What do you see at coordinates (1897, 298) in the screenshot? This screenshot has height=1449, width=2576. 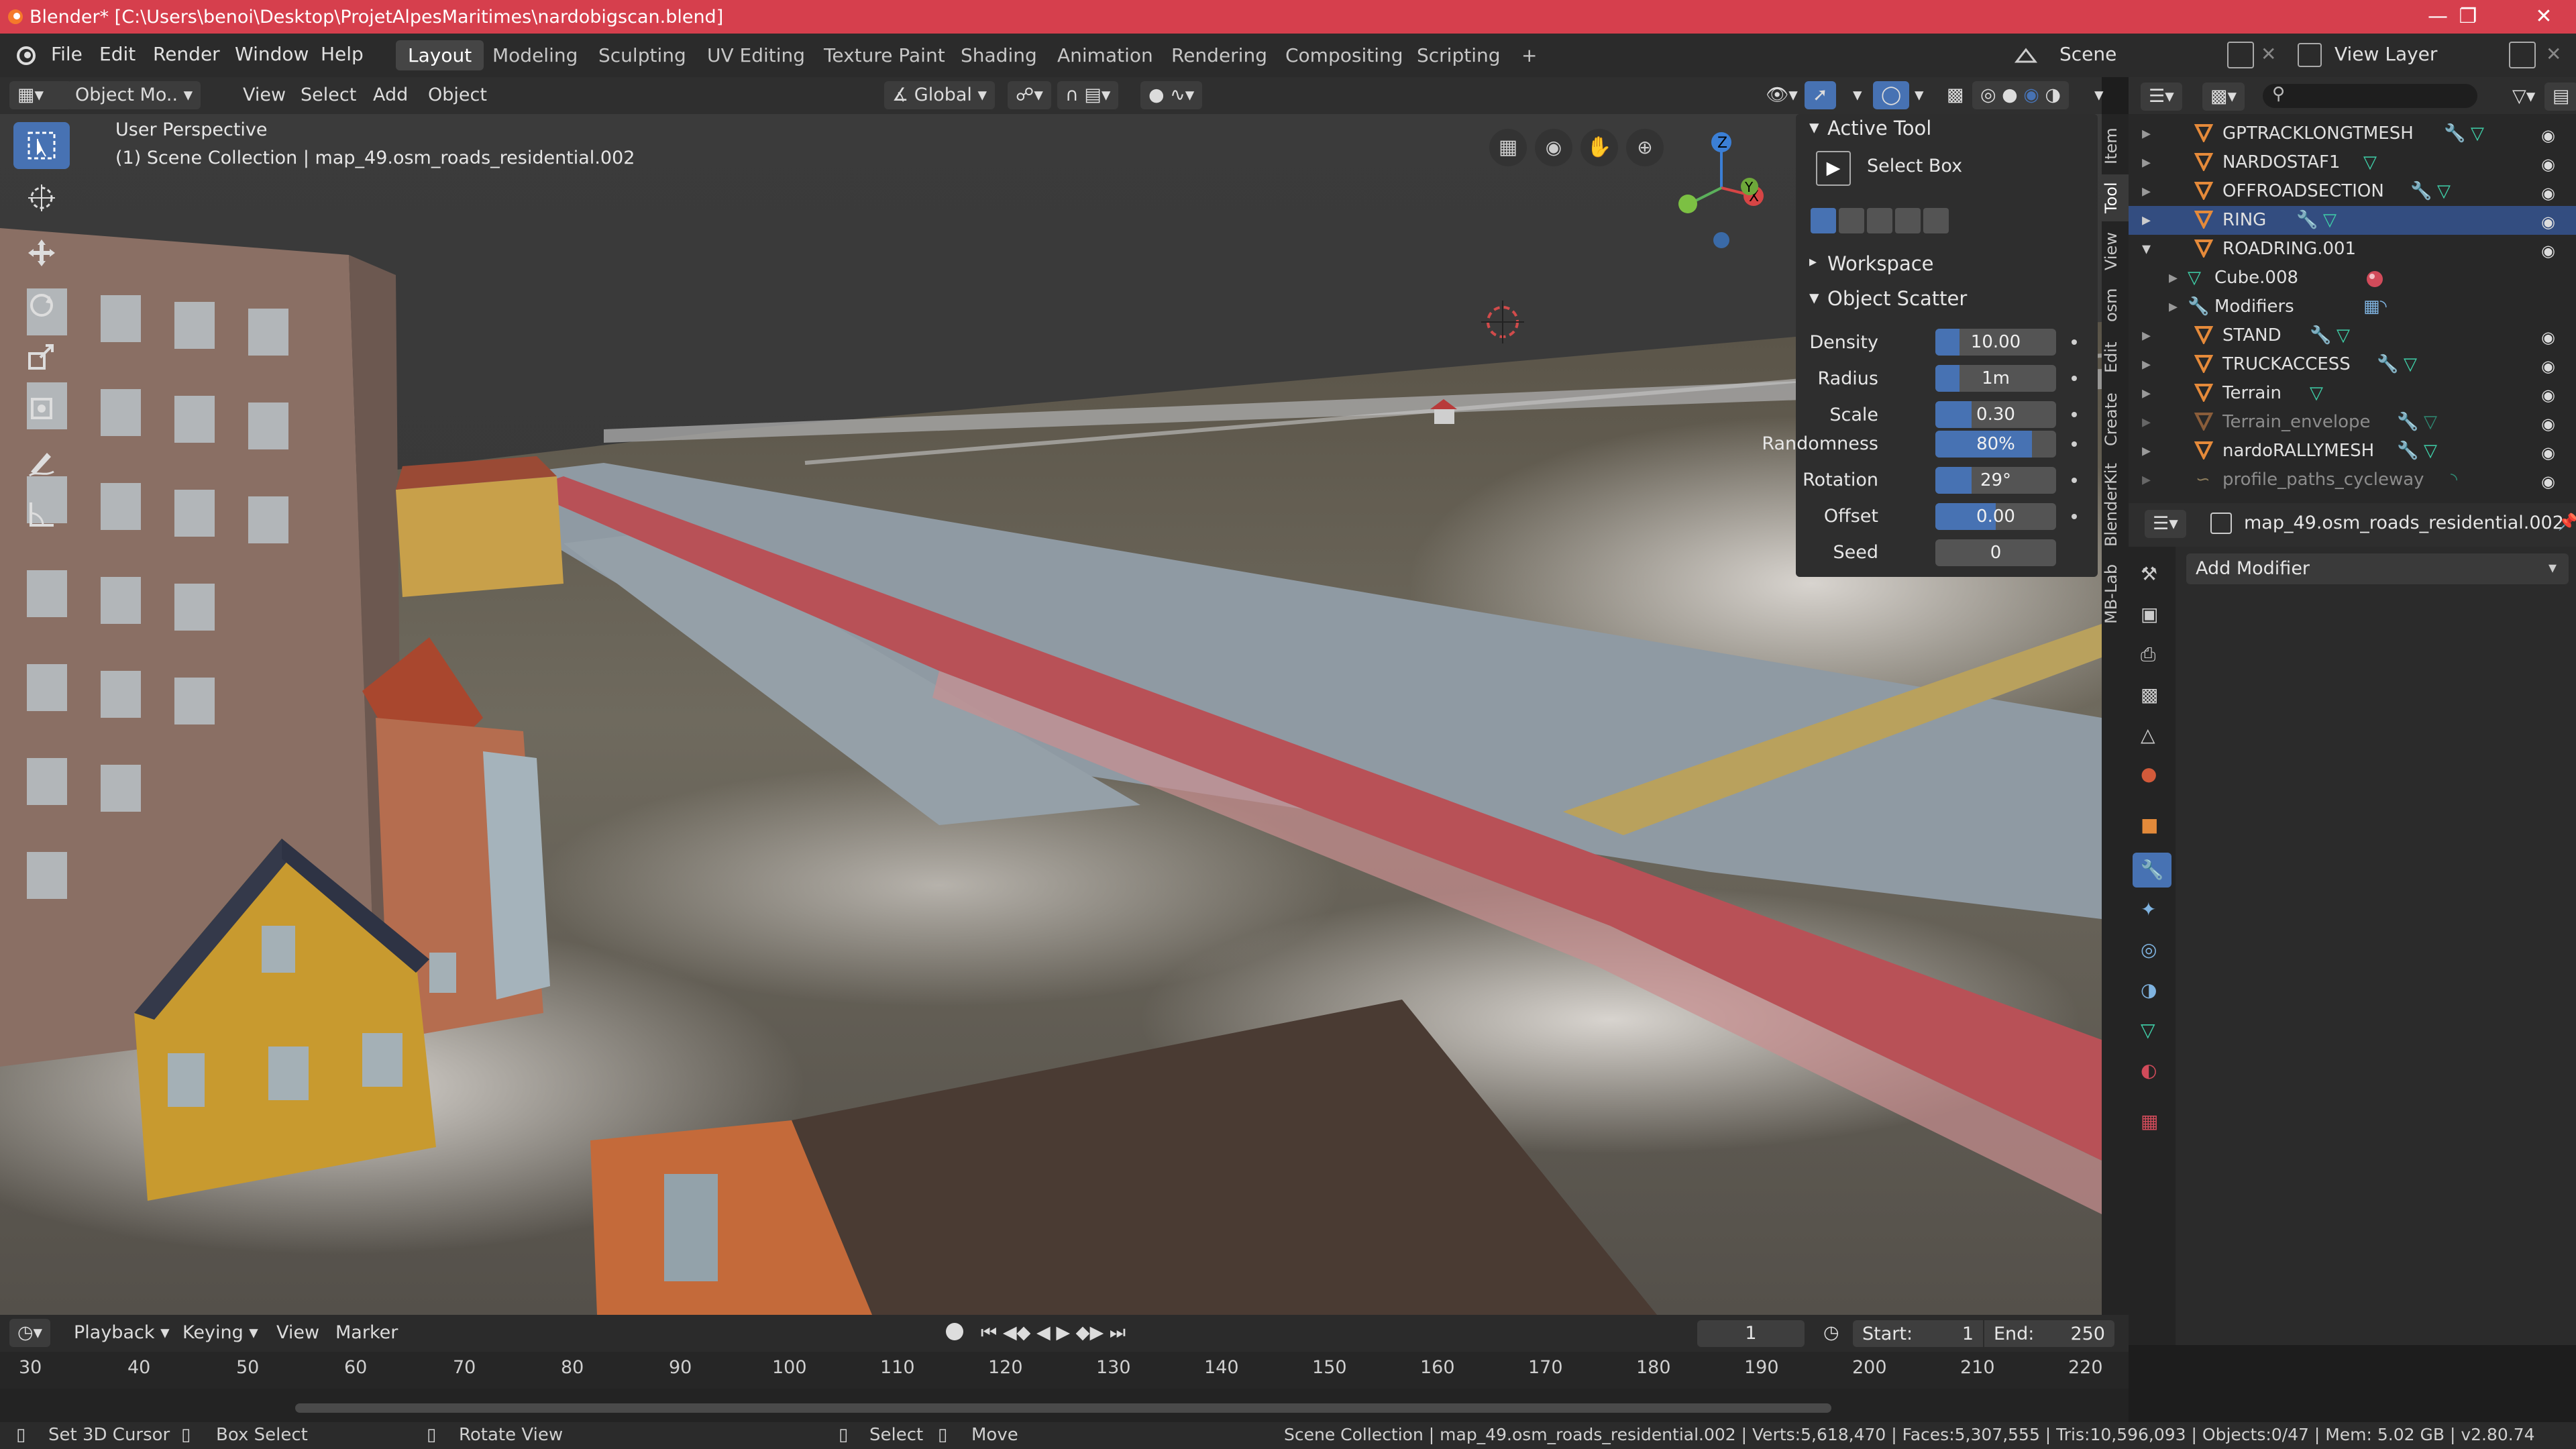 I see `object-scatter-title: Object Scatter` at bounding box center [1897, 298].